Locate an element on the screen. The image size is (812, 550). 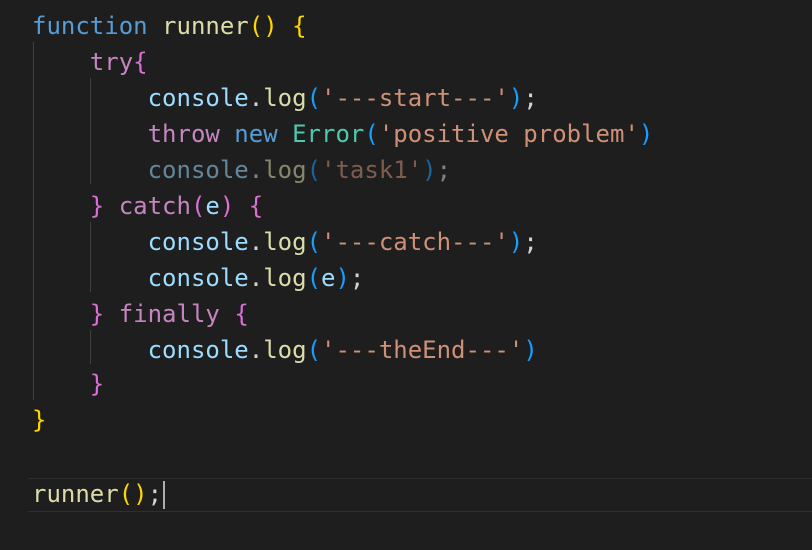
param-e: e is located at coordinates (212, 206).